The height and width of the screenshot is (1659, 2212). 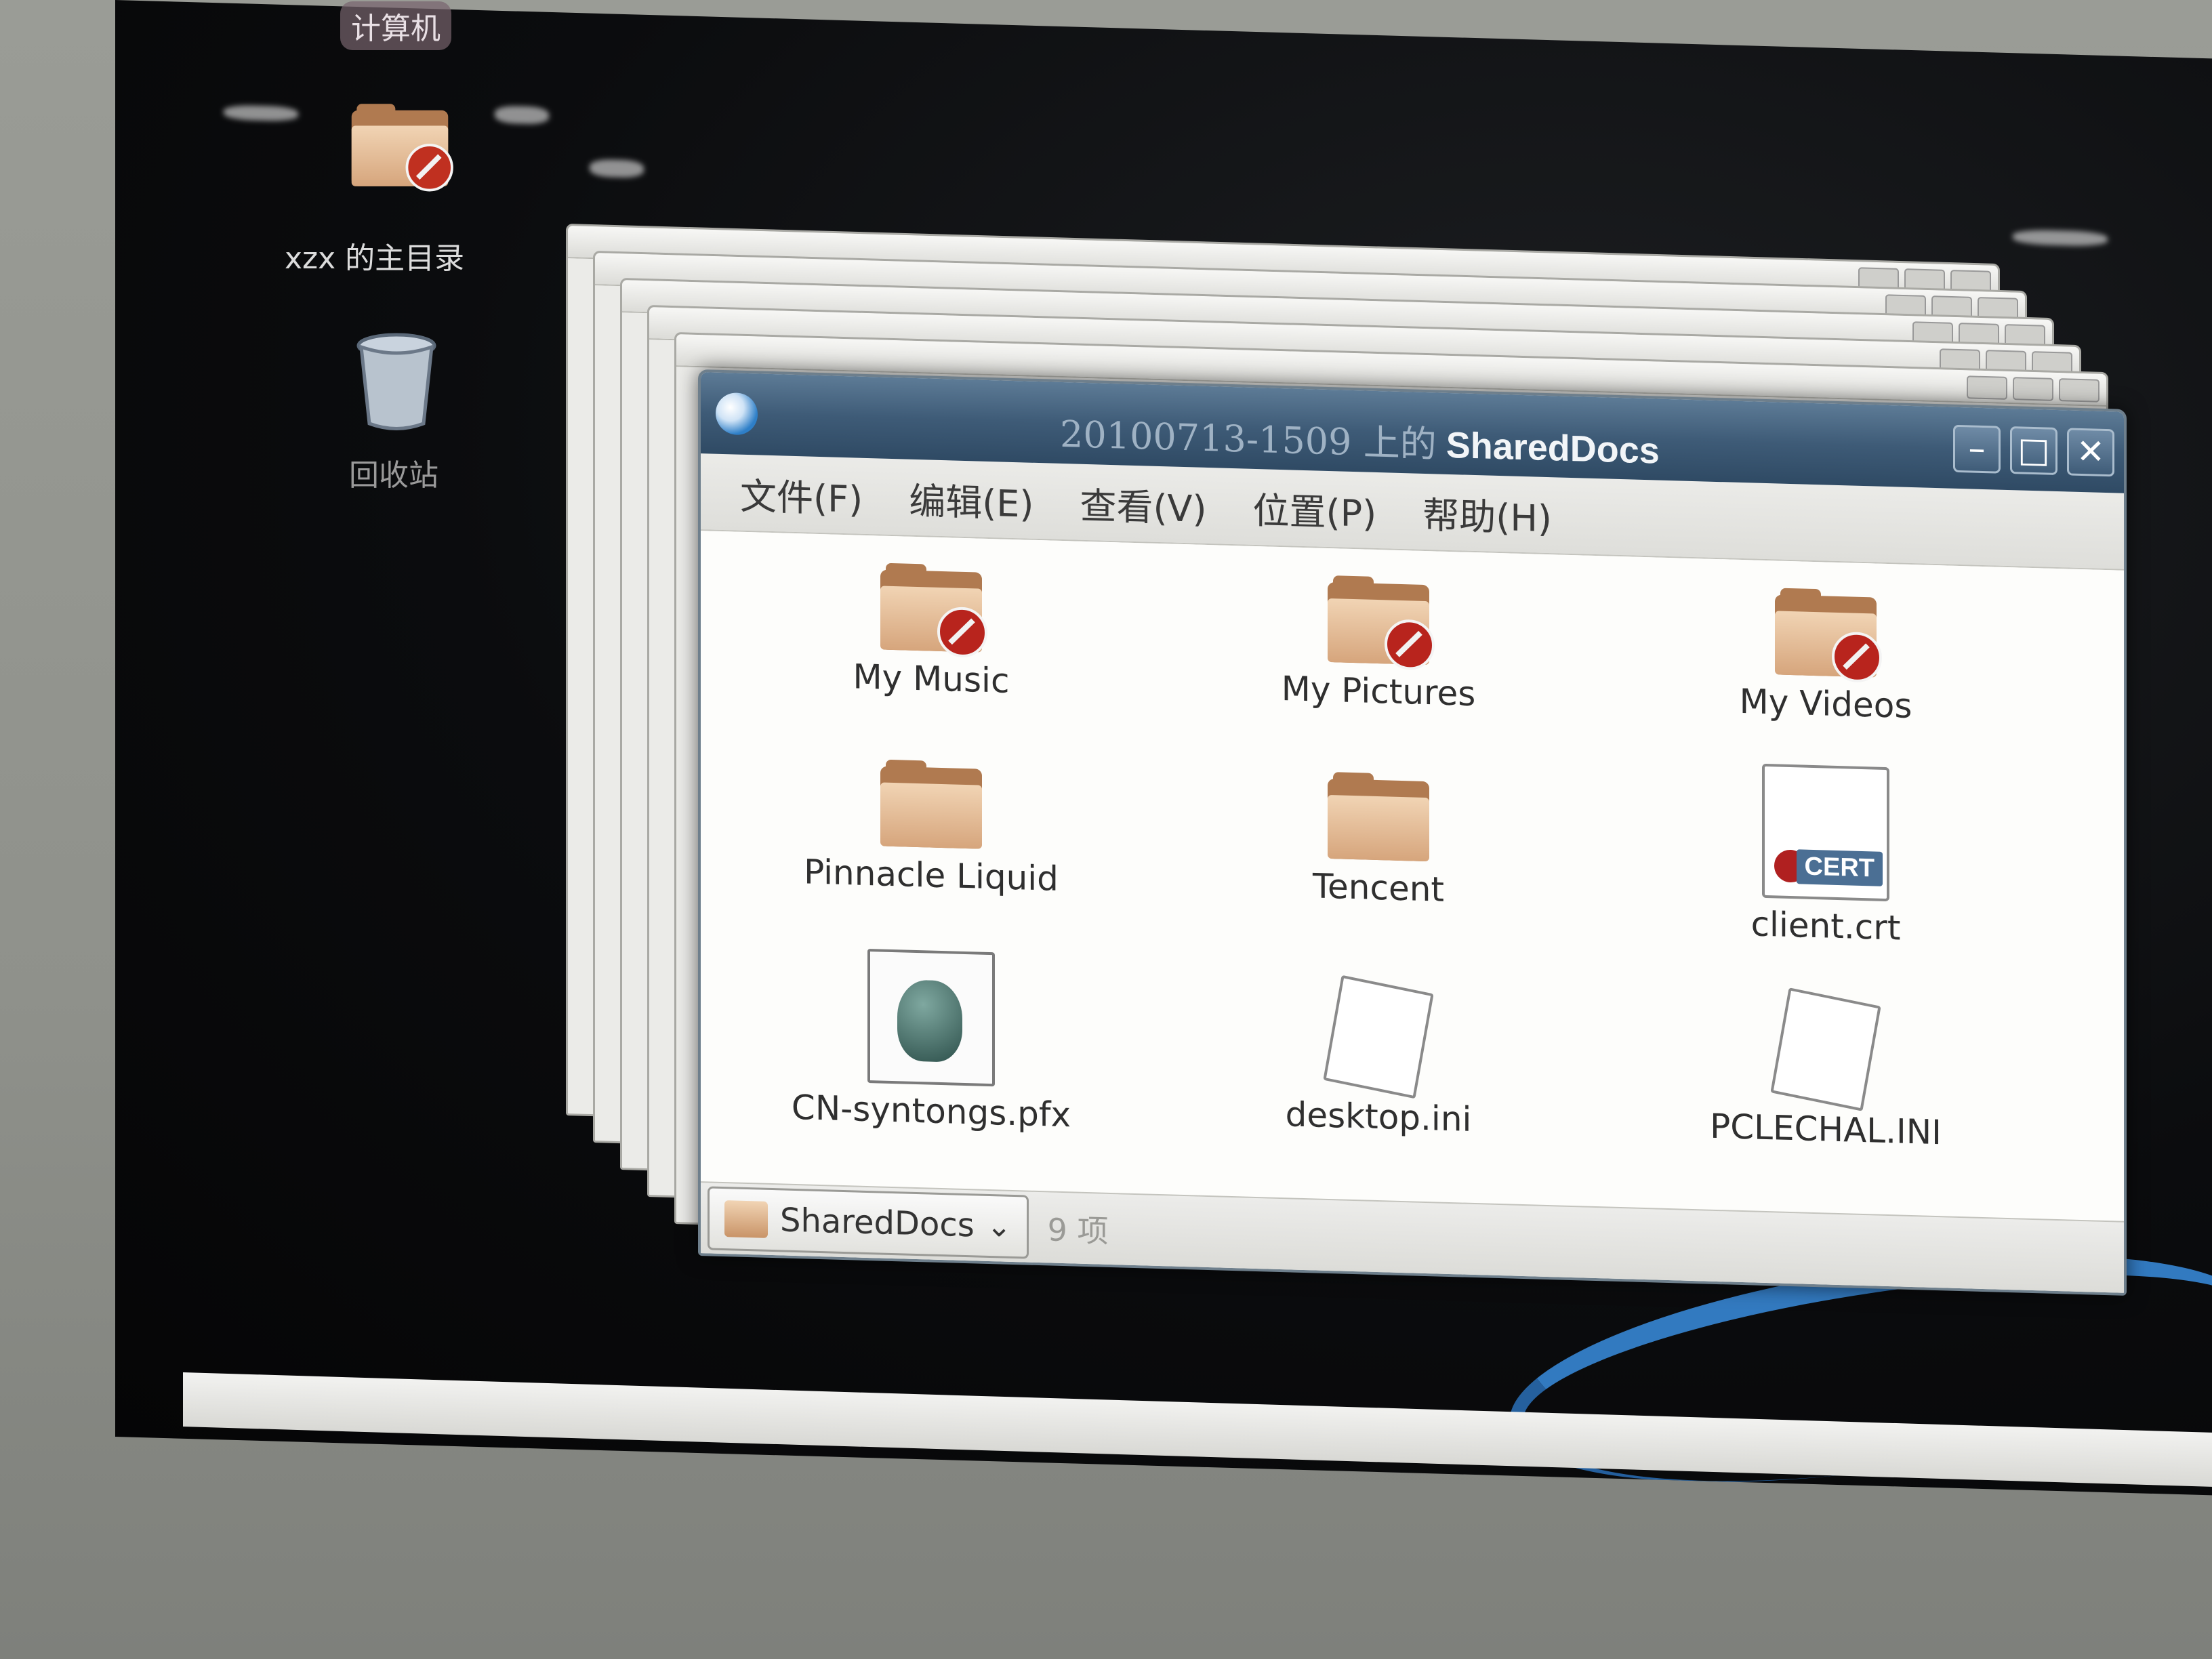 I want to click on file-item-cn-syntongs-pfx: CN-syntongs.pfx, so click(x=931, y=1040).